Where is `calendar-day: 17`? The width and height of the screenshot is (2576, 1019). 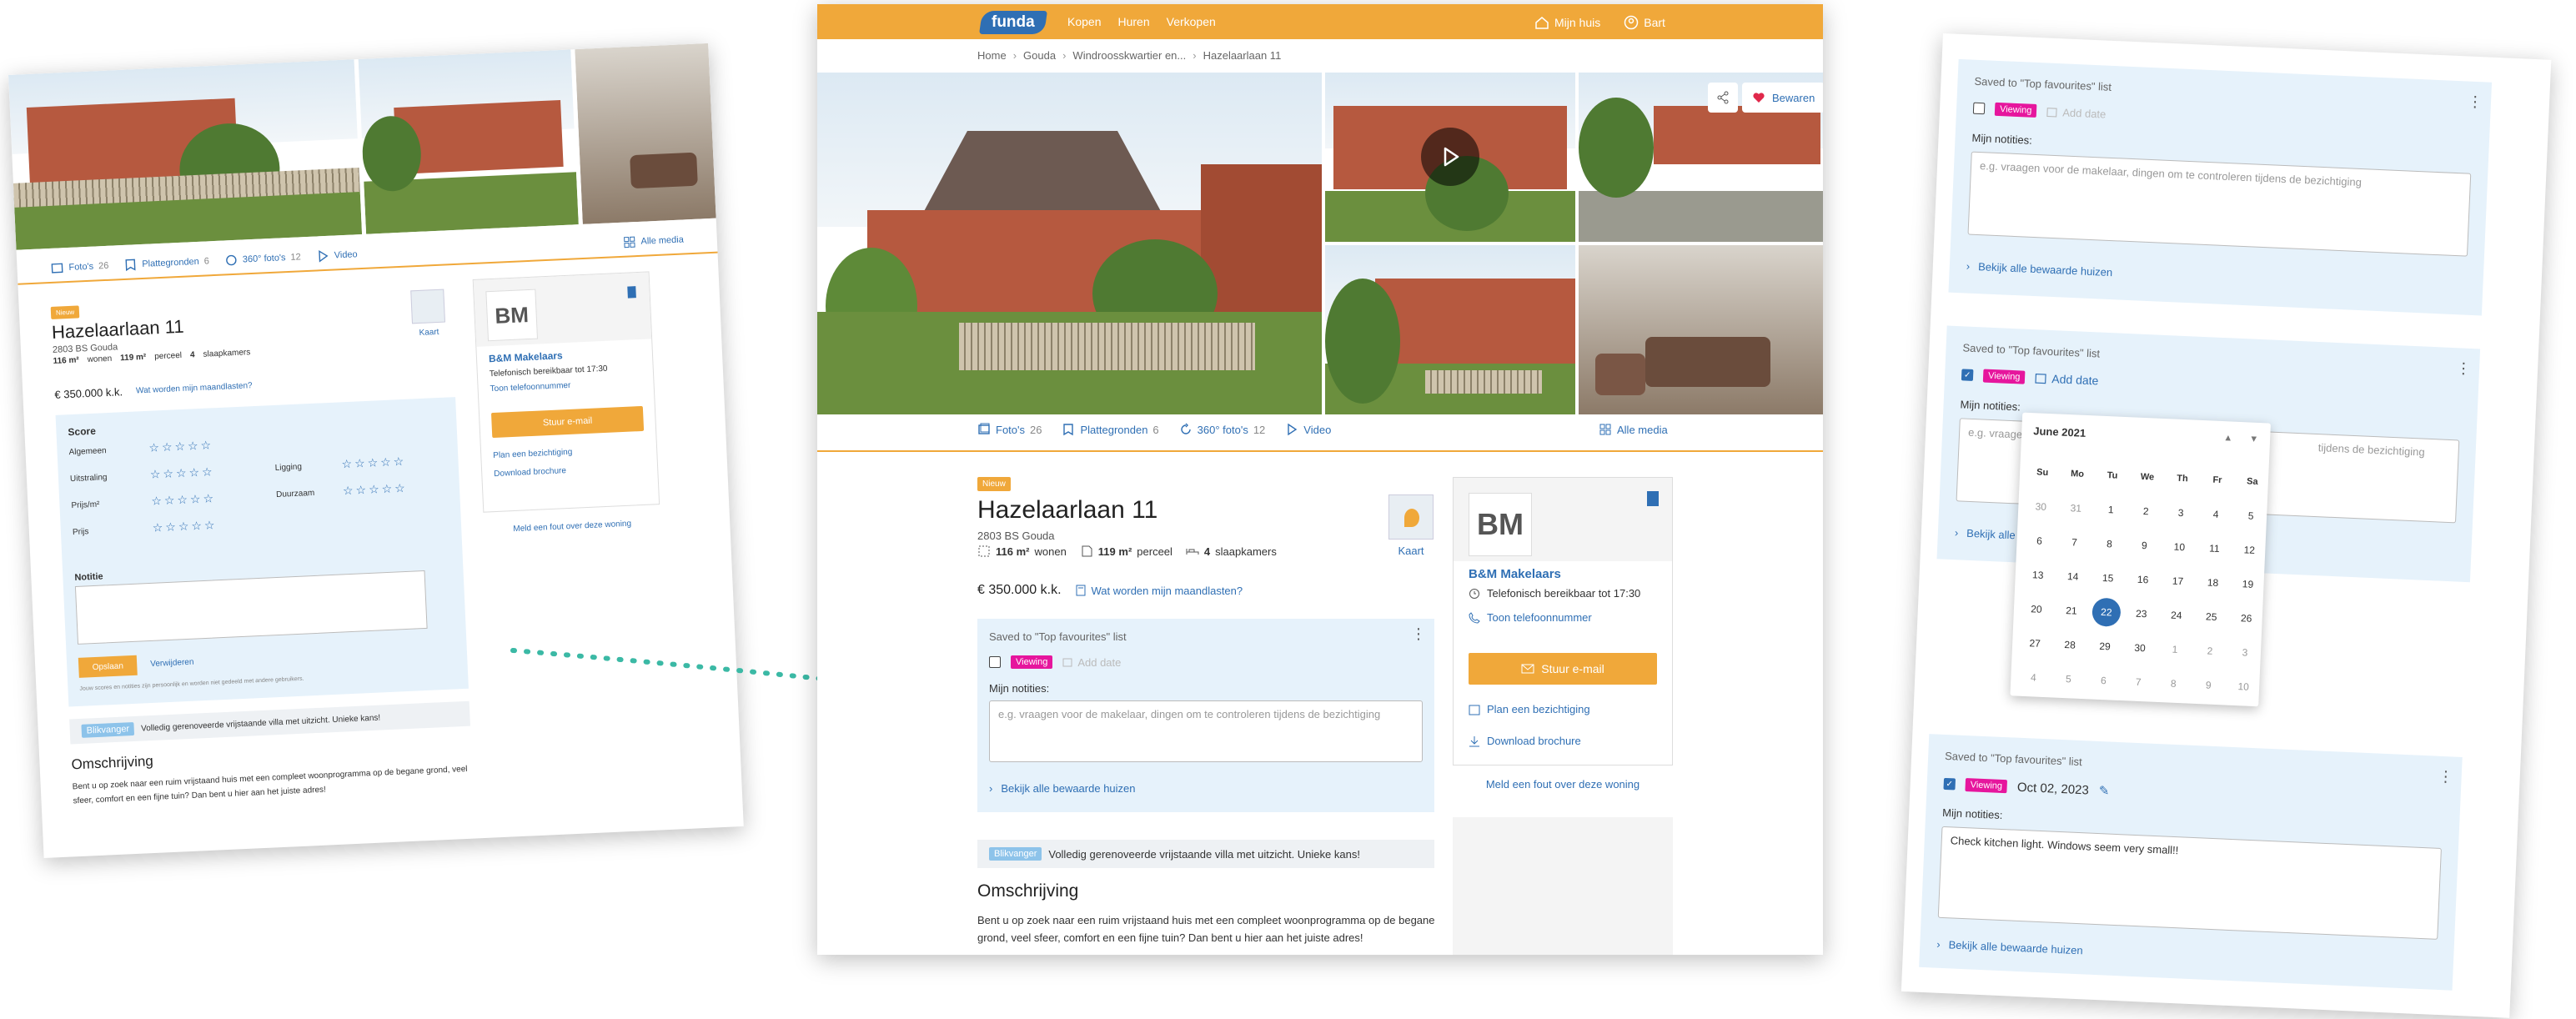 calendar-day: 17 is located at coordinates (2178, 581).